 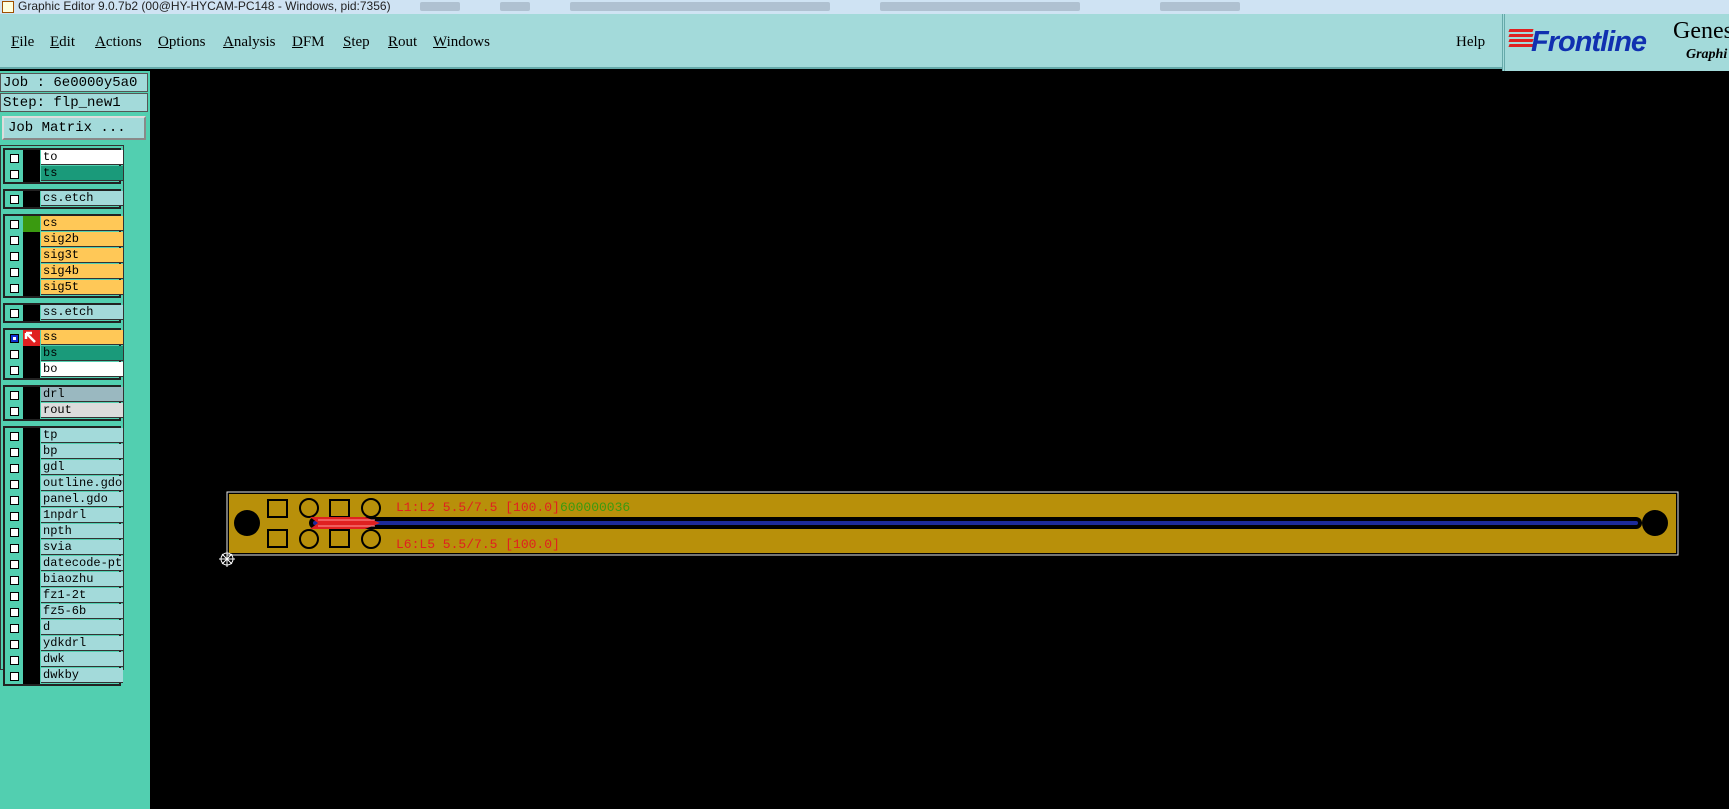 What do you see at coordinates (308, 42) in the screenshot?
I see `menu-dfm: DFM` at bounding box center [308, 42].